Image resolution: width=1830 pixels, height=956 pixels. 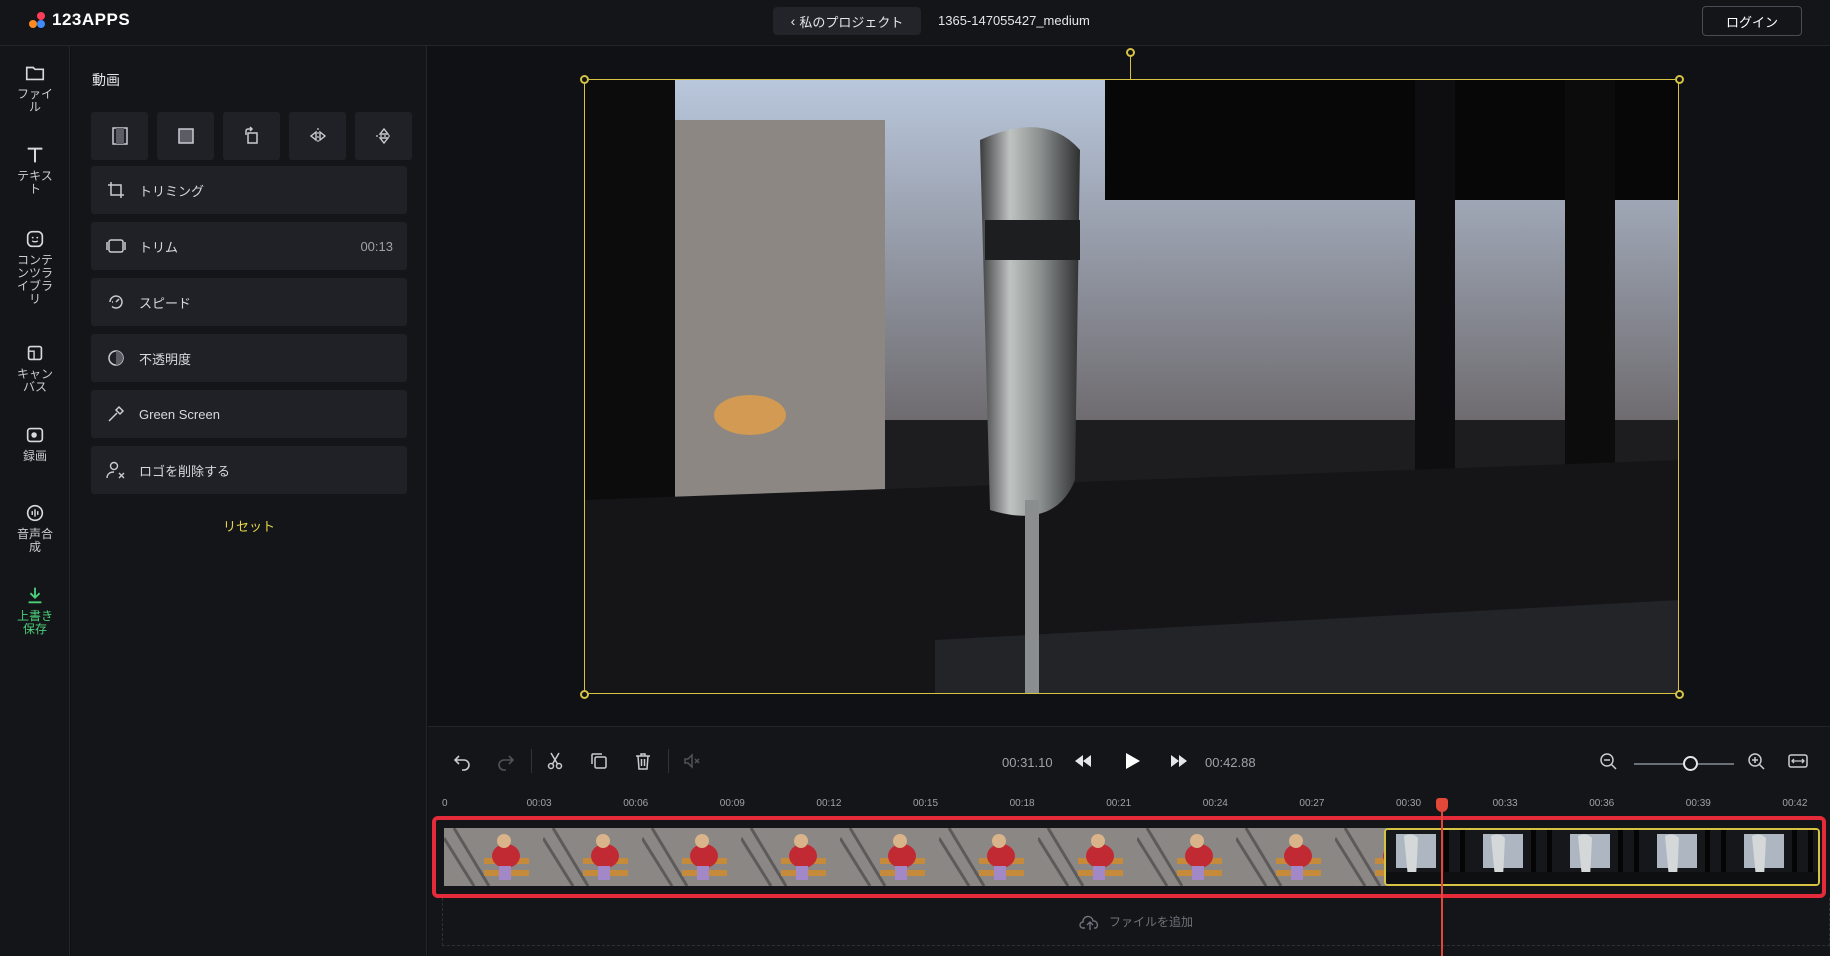 What do you see at coordinates (1130, 67) in the screenshot?
I see `rotate-line` at bounding box center [1130, 67].